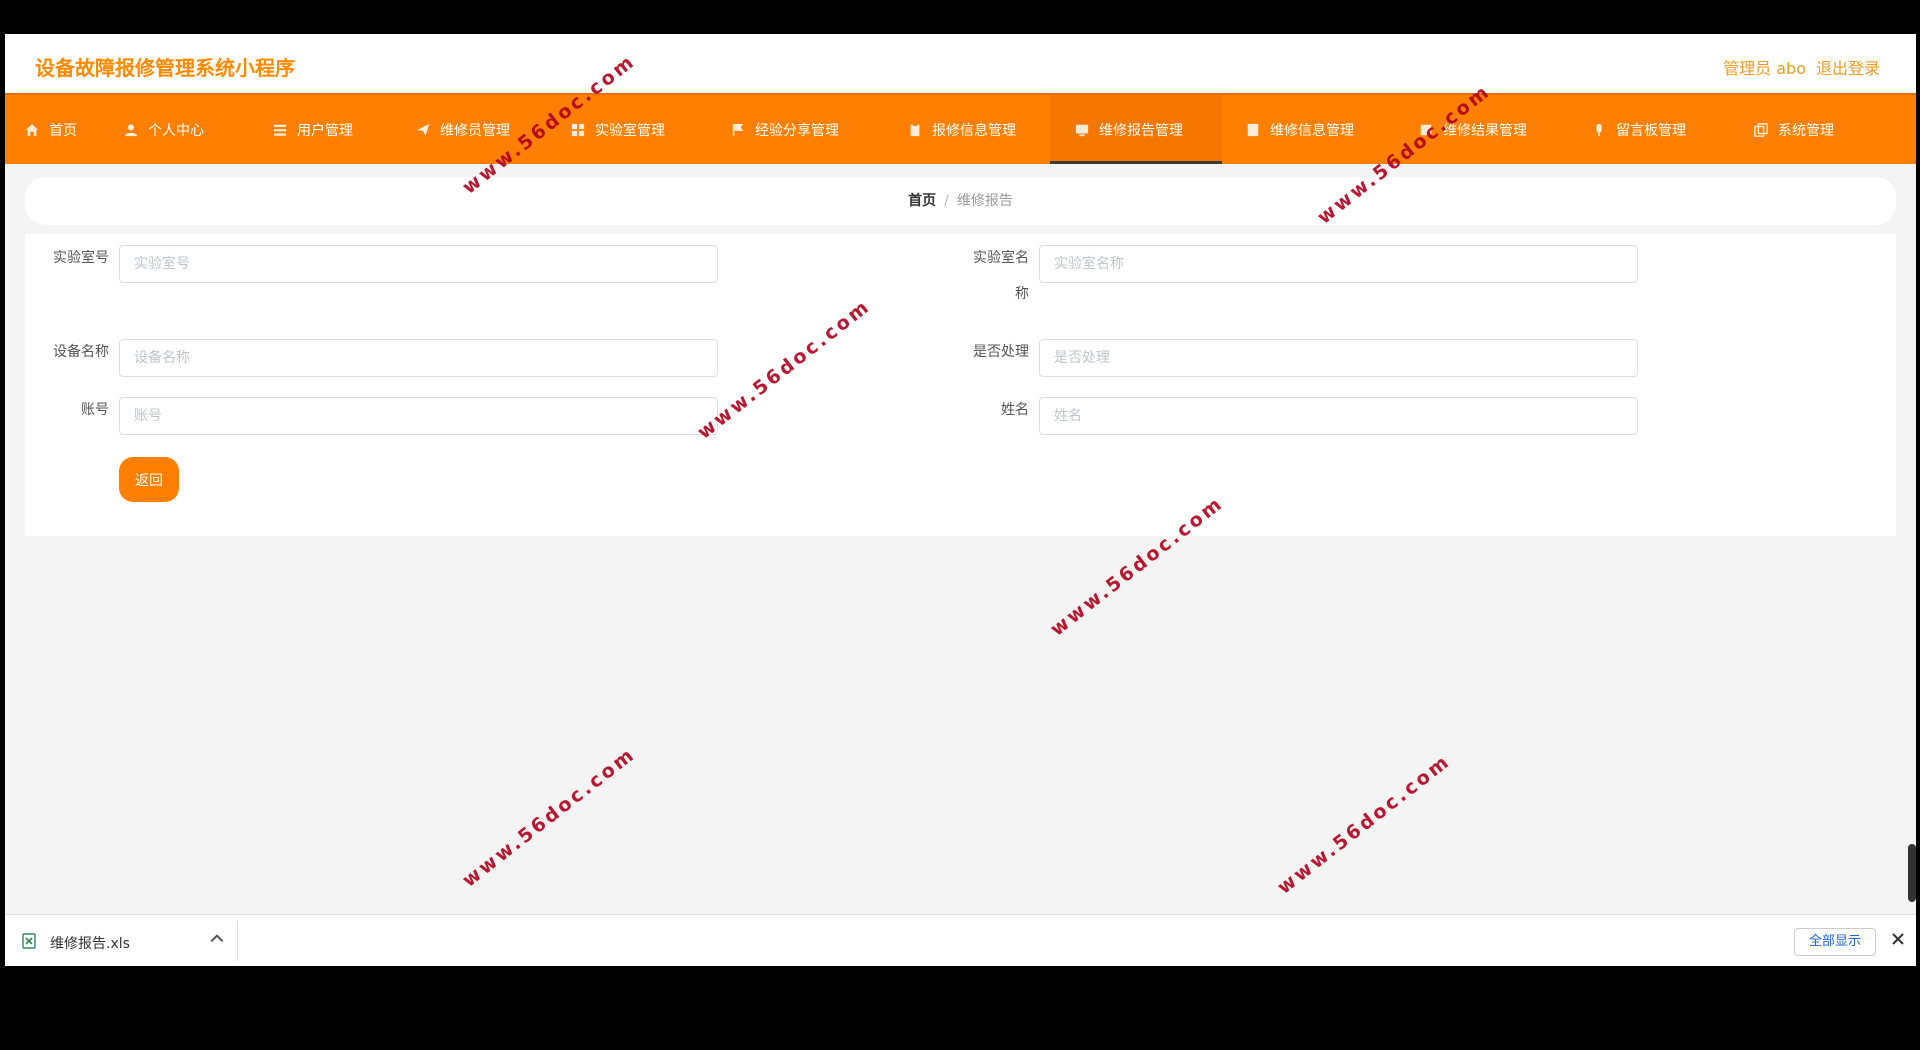 The width and height of the screenshot is (1920, 1050). Describe the element at coordinates (1253, 130) in the screenshot. I see `document-icon` at that location.